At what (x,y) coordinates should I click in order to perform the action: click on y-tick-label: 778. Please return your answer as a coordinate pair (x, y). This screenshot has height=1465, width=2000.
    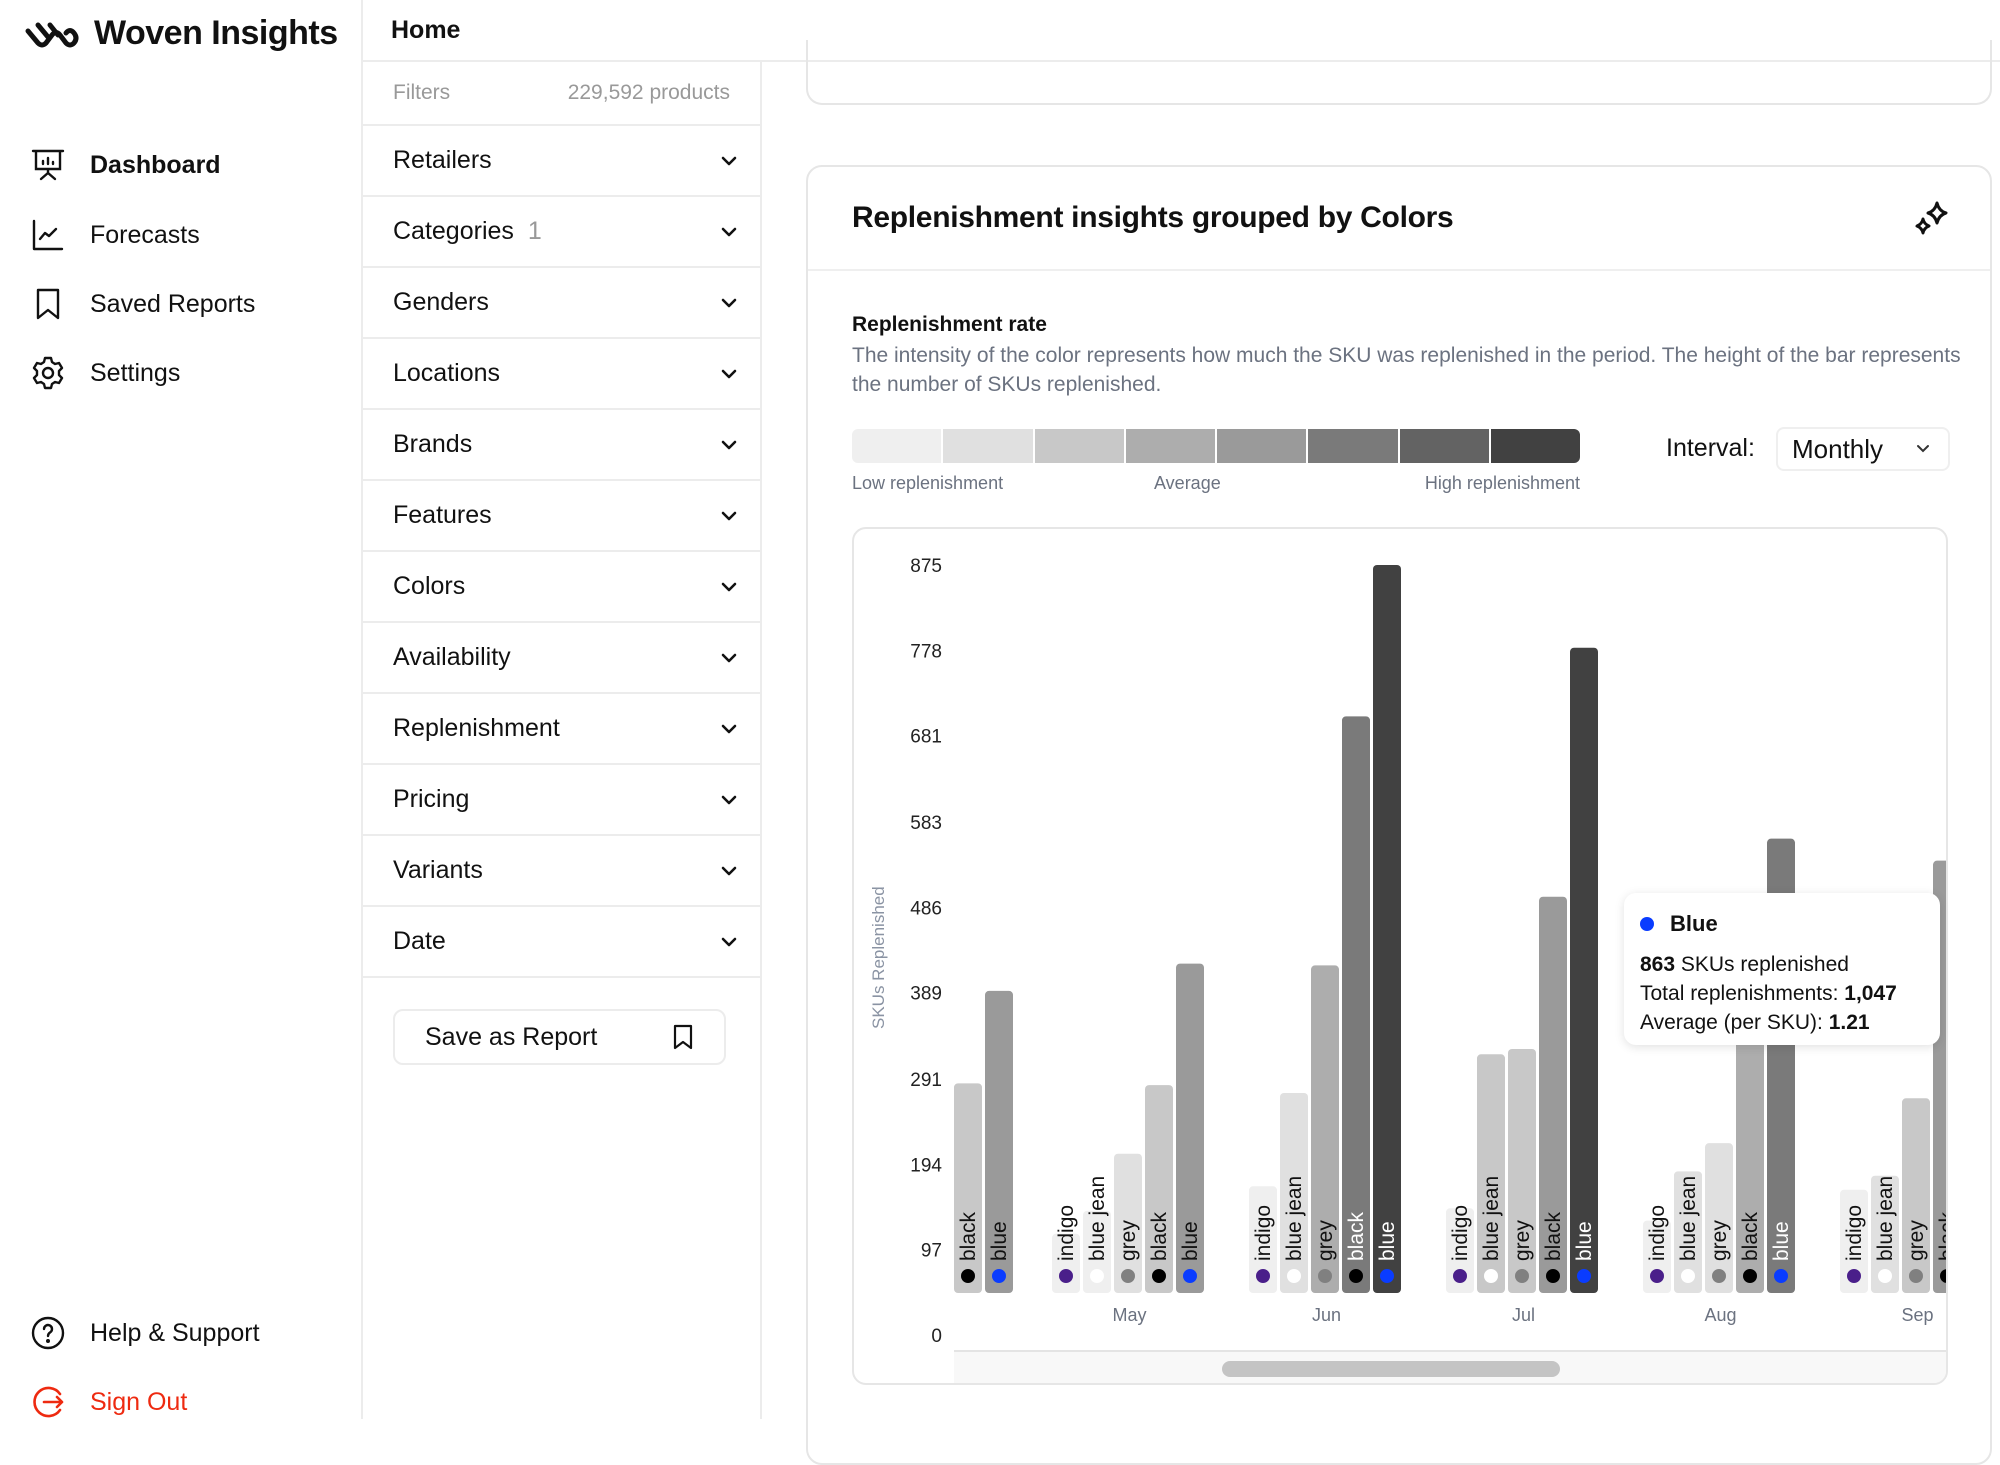
    Looking at the image, I should click on (926, 651).